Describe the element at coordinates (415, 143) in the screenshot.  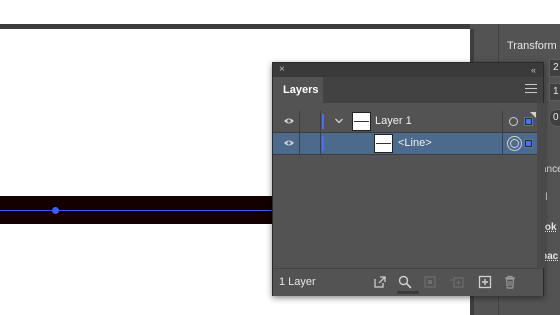
I see `line-name: <Line>` at that location.